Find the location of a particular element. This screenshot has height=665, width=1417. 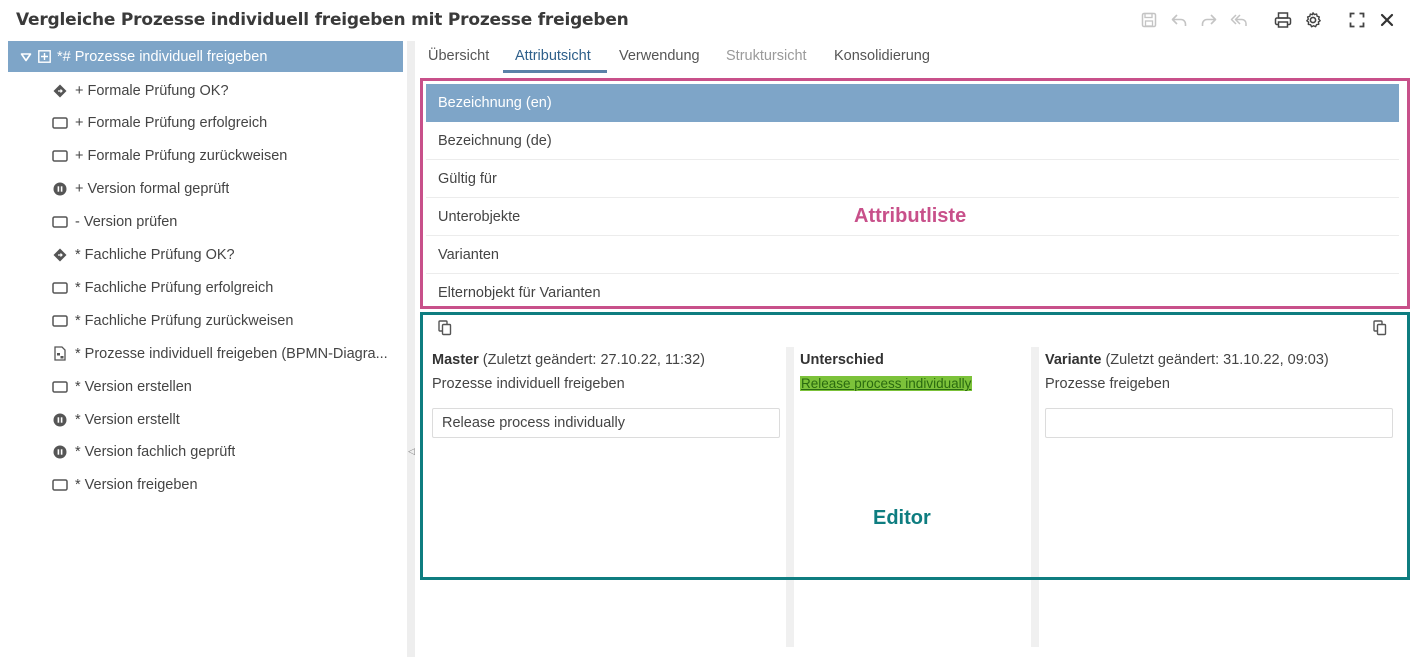

gear-icon is located at coordinates (1313, 20).